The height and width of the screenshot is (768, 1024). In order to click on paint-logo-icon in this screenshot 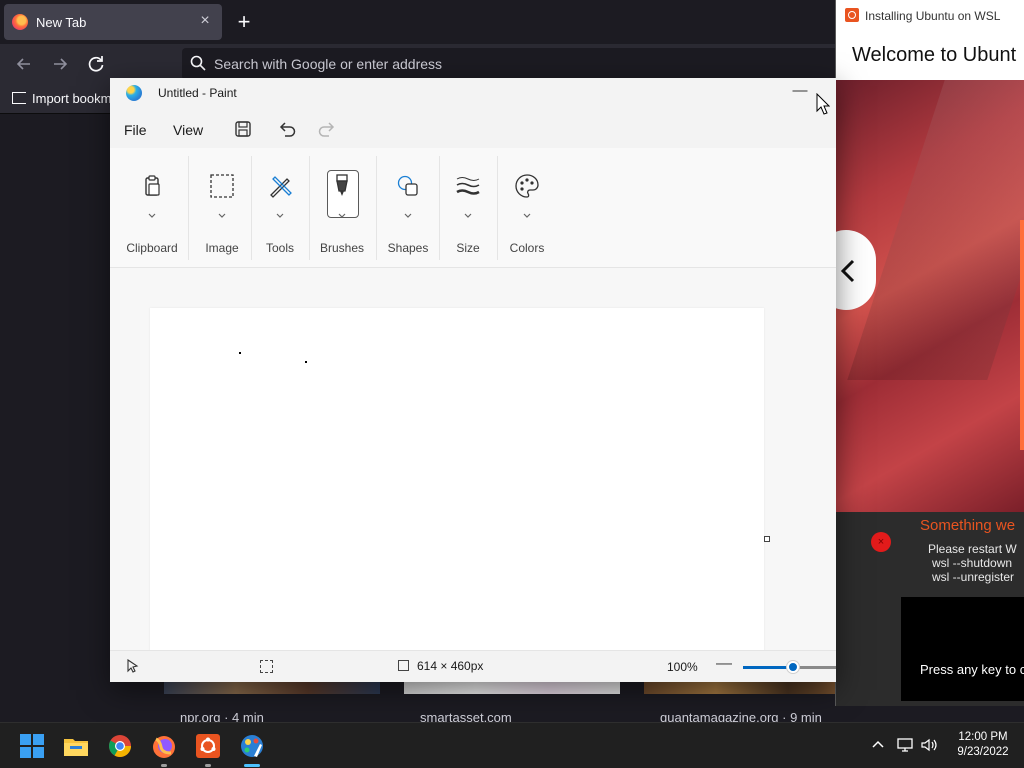, I will do `click(134, 93)`.